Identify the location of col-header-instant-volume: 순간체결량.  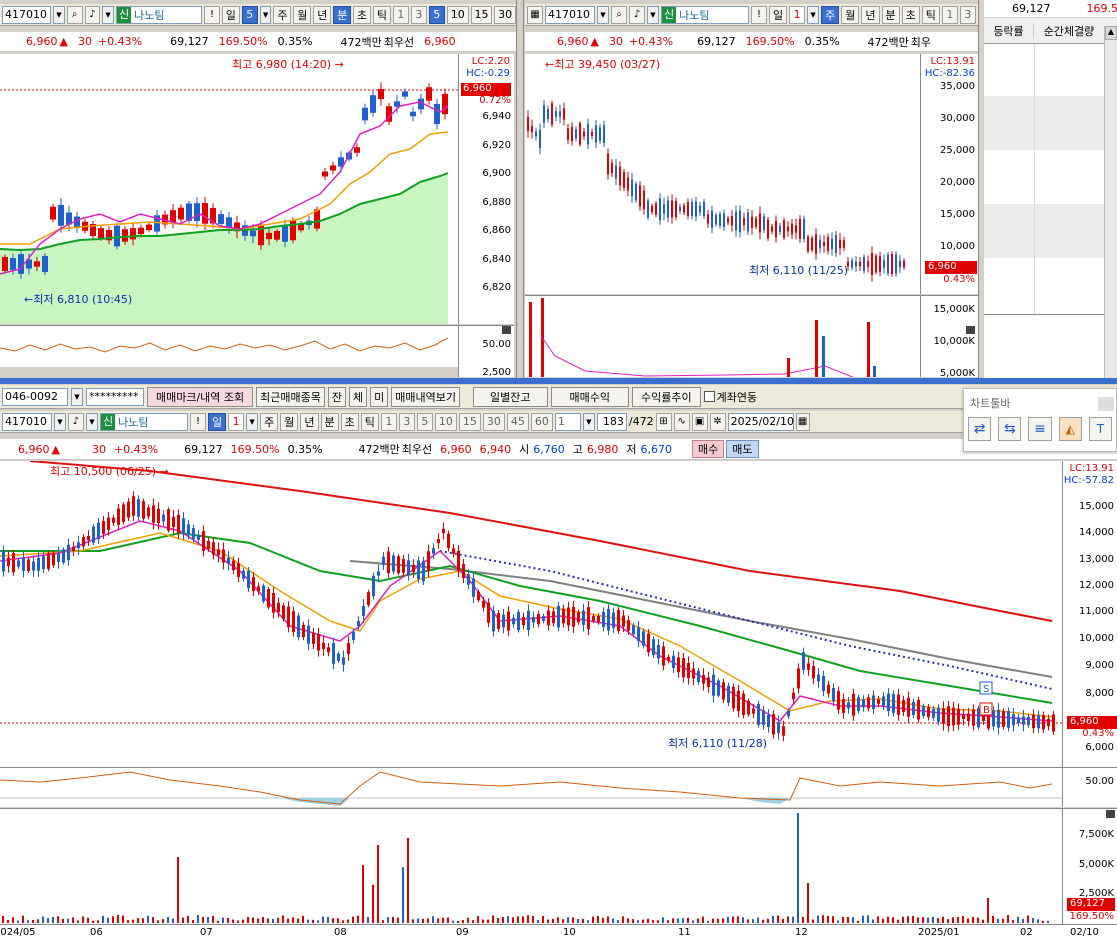
(1069, 31).